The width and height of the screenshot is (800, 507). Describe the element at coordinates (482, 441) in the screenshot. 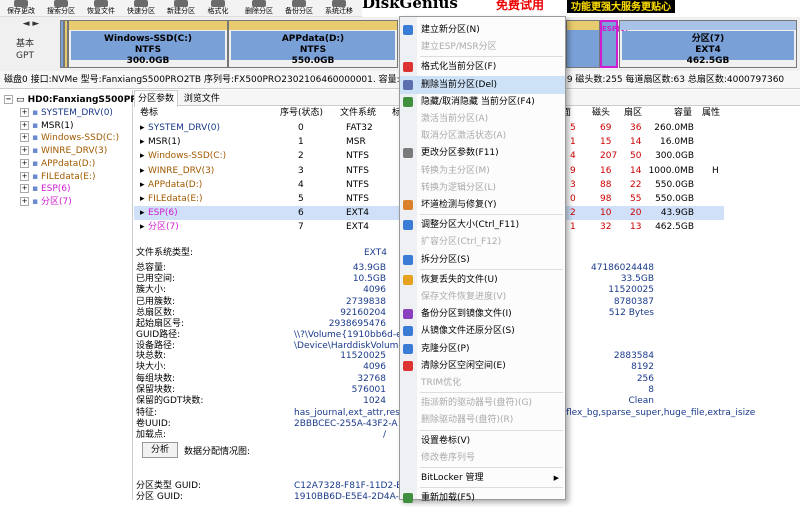

I see `menu-item: 设置卷标(V)` at that location.